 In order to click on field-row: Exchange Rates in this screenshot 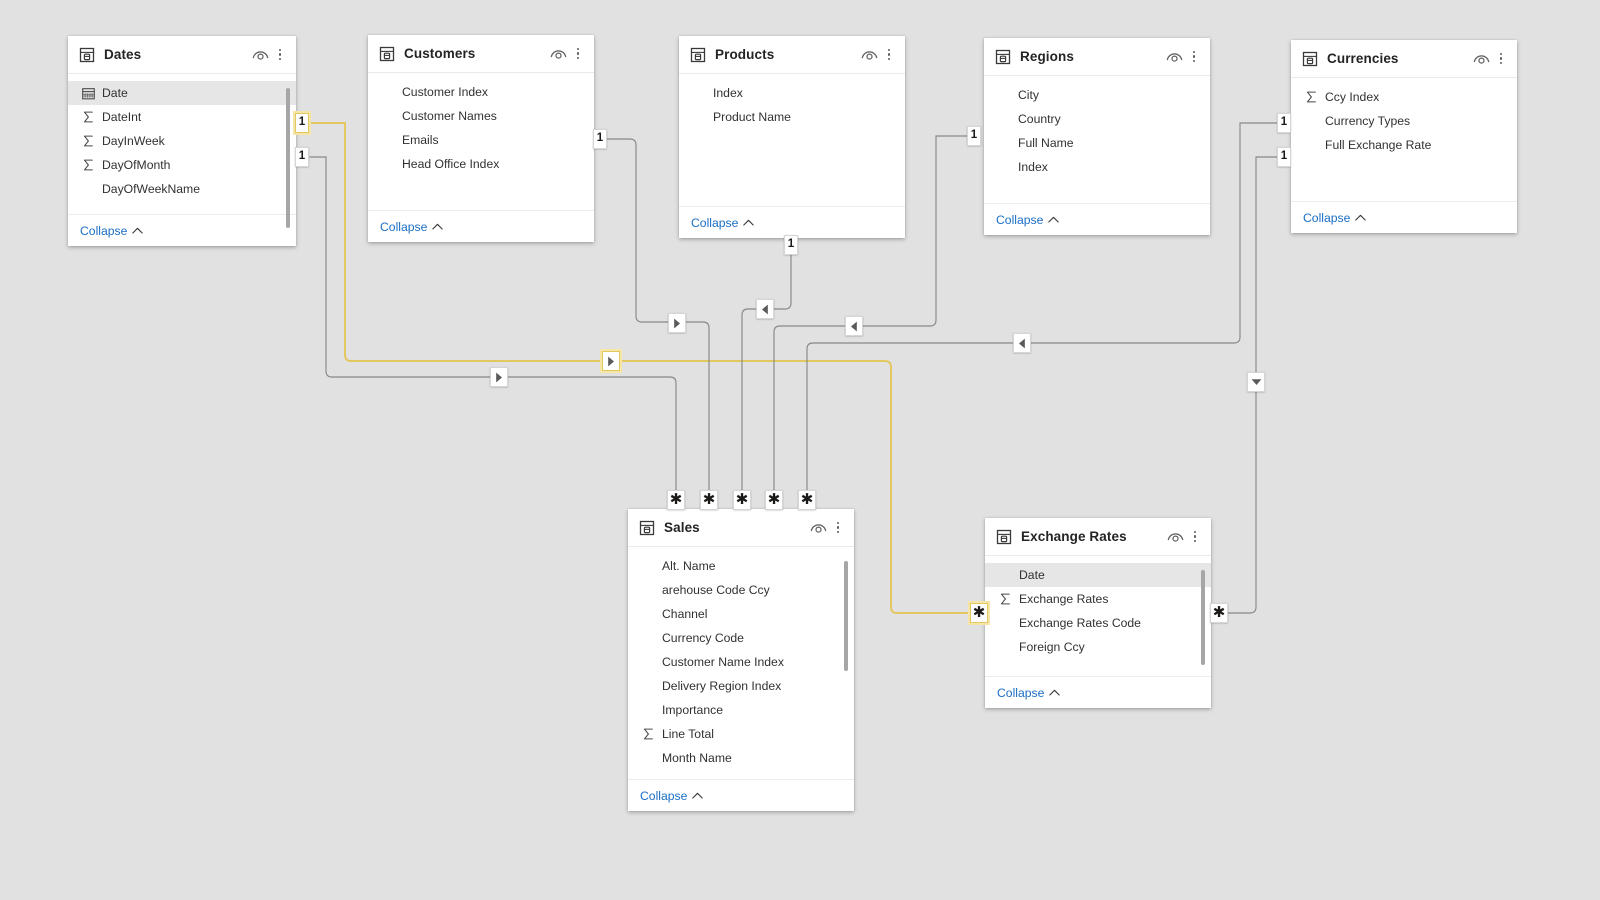, I will do `click(1098, 599)`.